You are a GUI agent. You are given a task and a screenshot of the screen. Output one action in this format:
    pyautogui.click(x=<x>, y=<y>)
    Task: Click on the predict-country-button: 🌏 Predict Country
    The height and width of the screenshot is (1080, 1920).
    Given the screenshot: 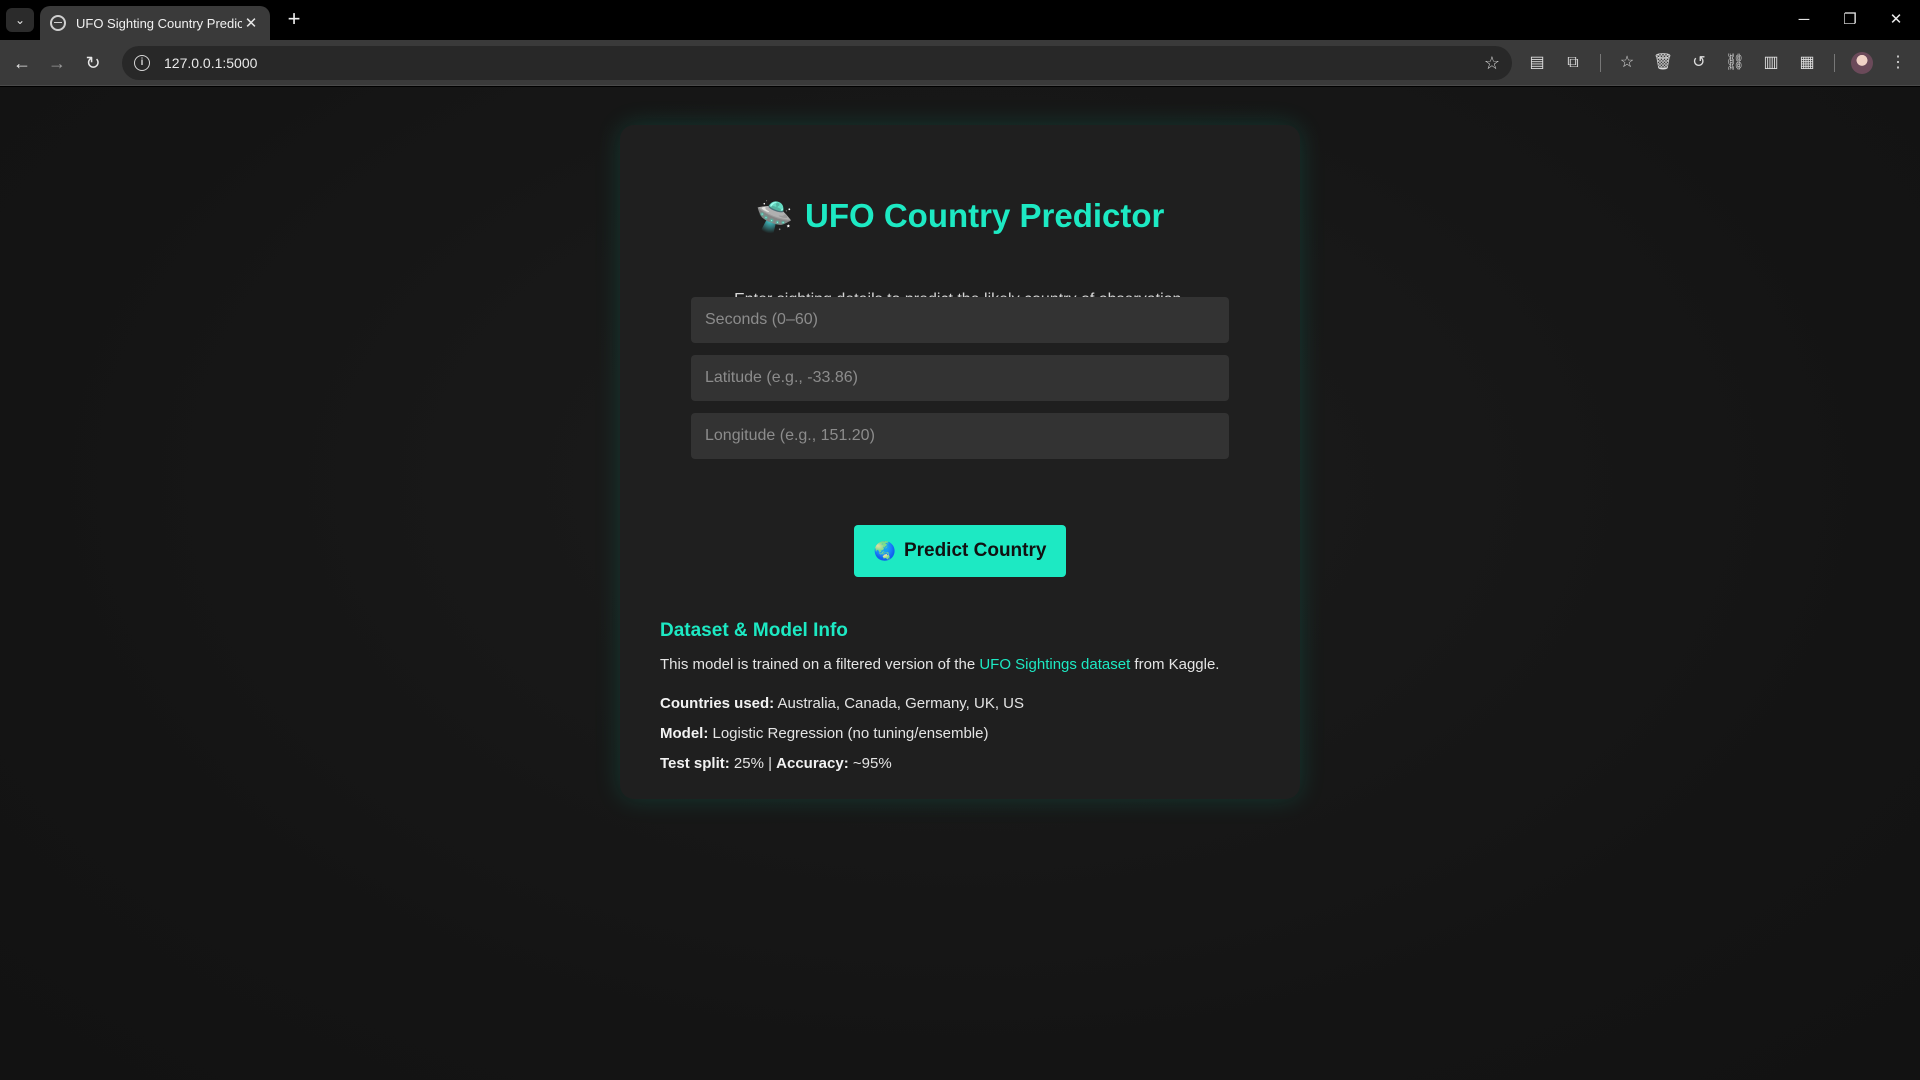 What is the action you would take?
    pyautogui.click(x=960, y=551)
    